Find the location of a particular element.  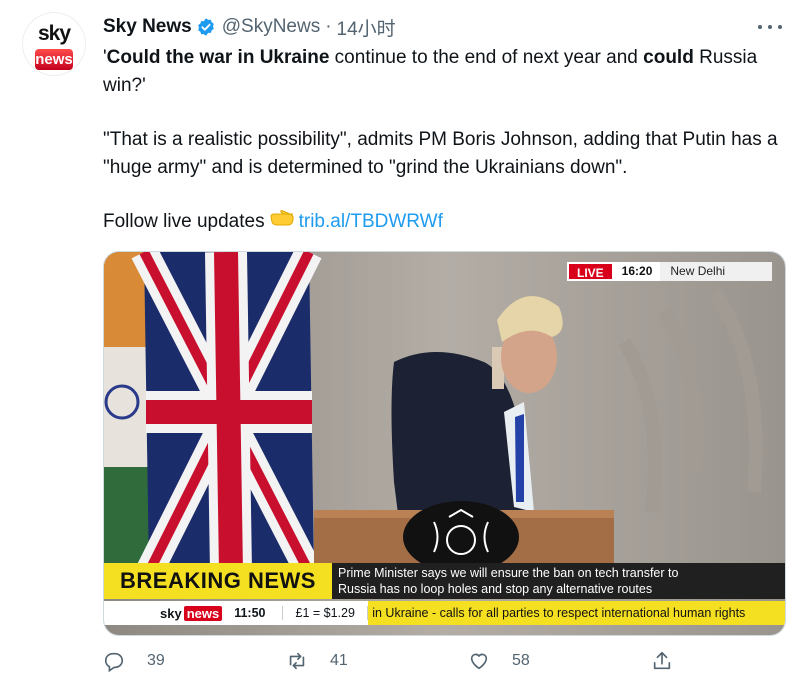

ticker-time: 11:50 is located at coordinates (250, 613).